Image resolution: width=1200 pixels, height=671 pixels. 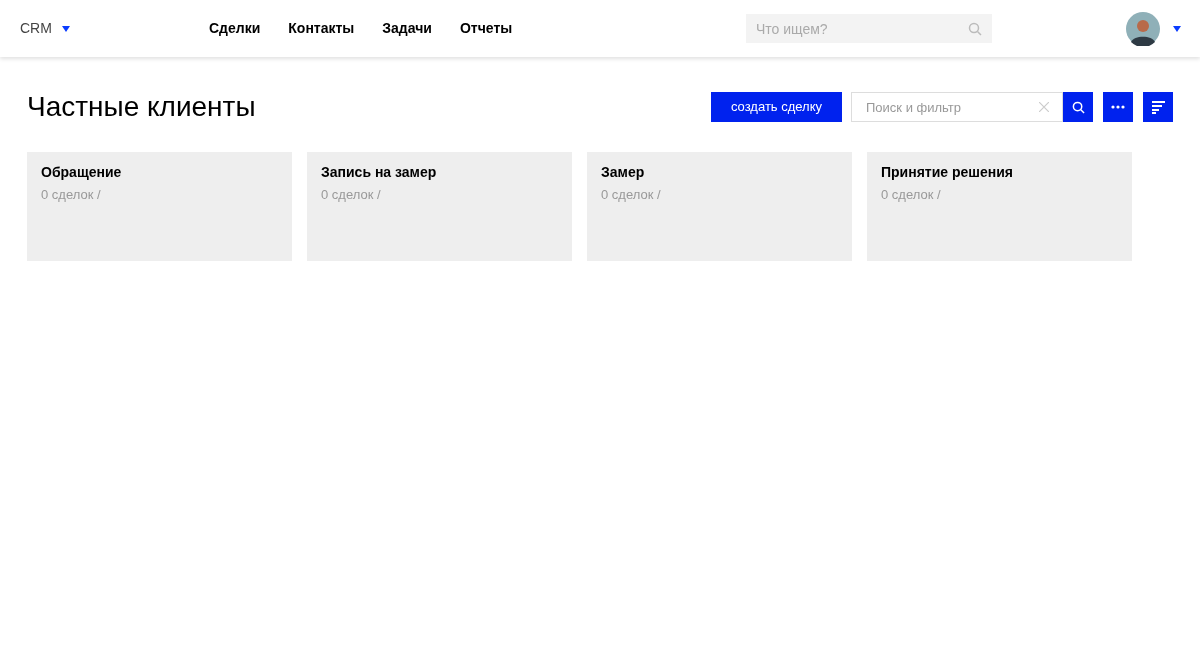 I want to click on avatar, so click(x=1143, y=28).